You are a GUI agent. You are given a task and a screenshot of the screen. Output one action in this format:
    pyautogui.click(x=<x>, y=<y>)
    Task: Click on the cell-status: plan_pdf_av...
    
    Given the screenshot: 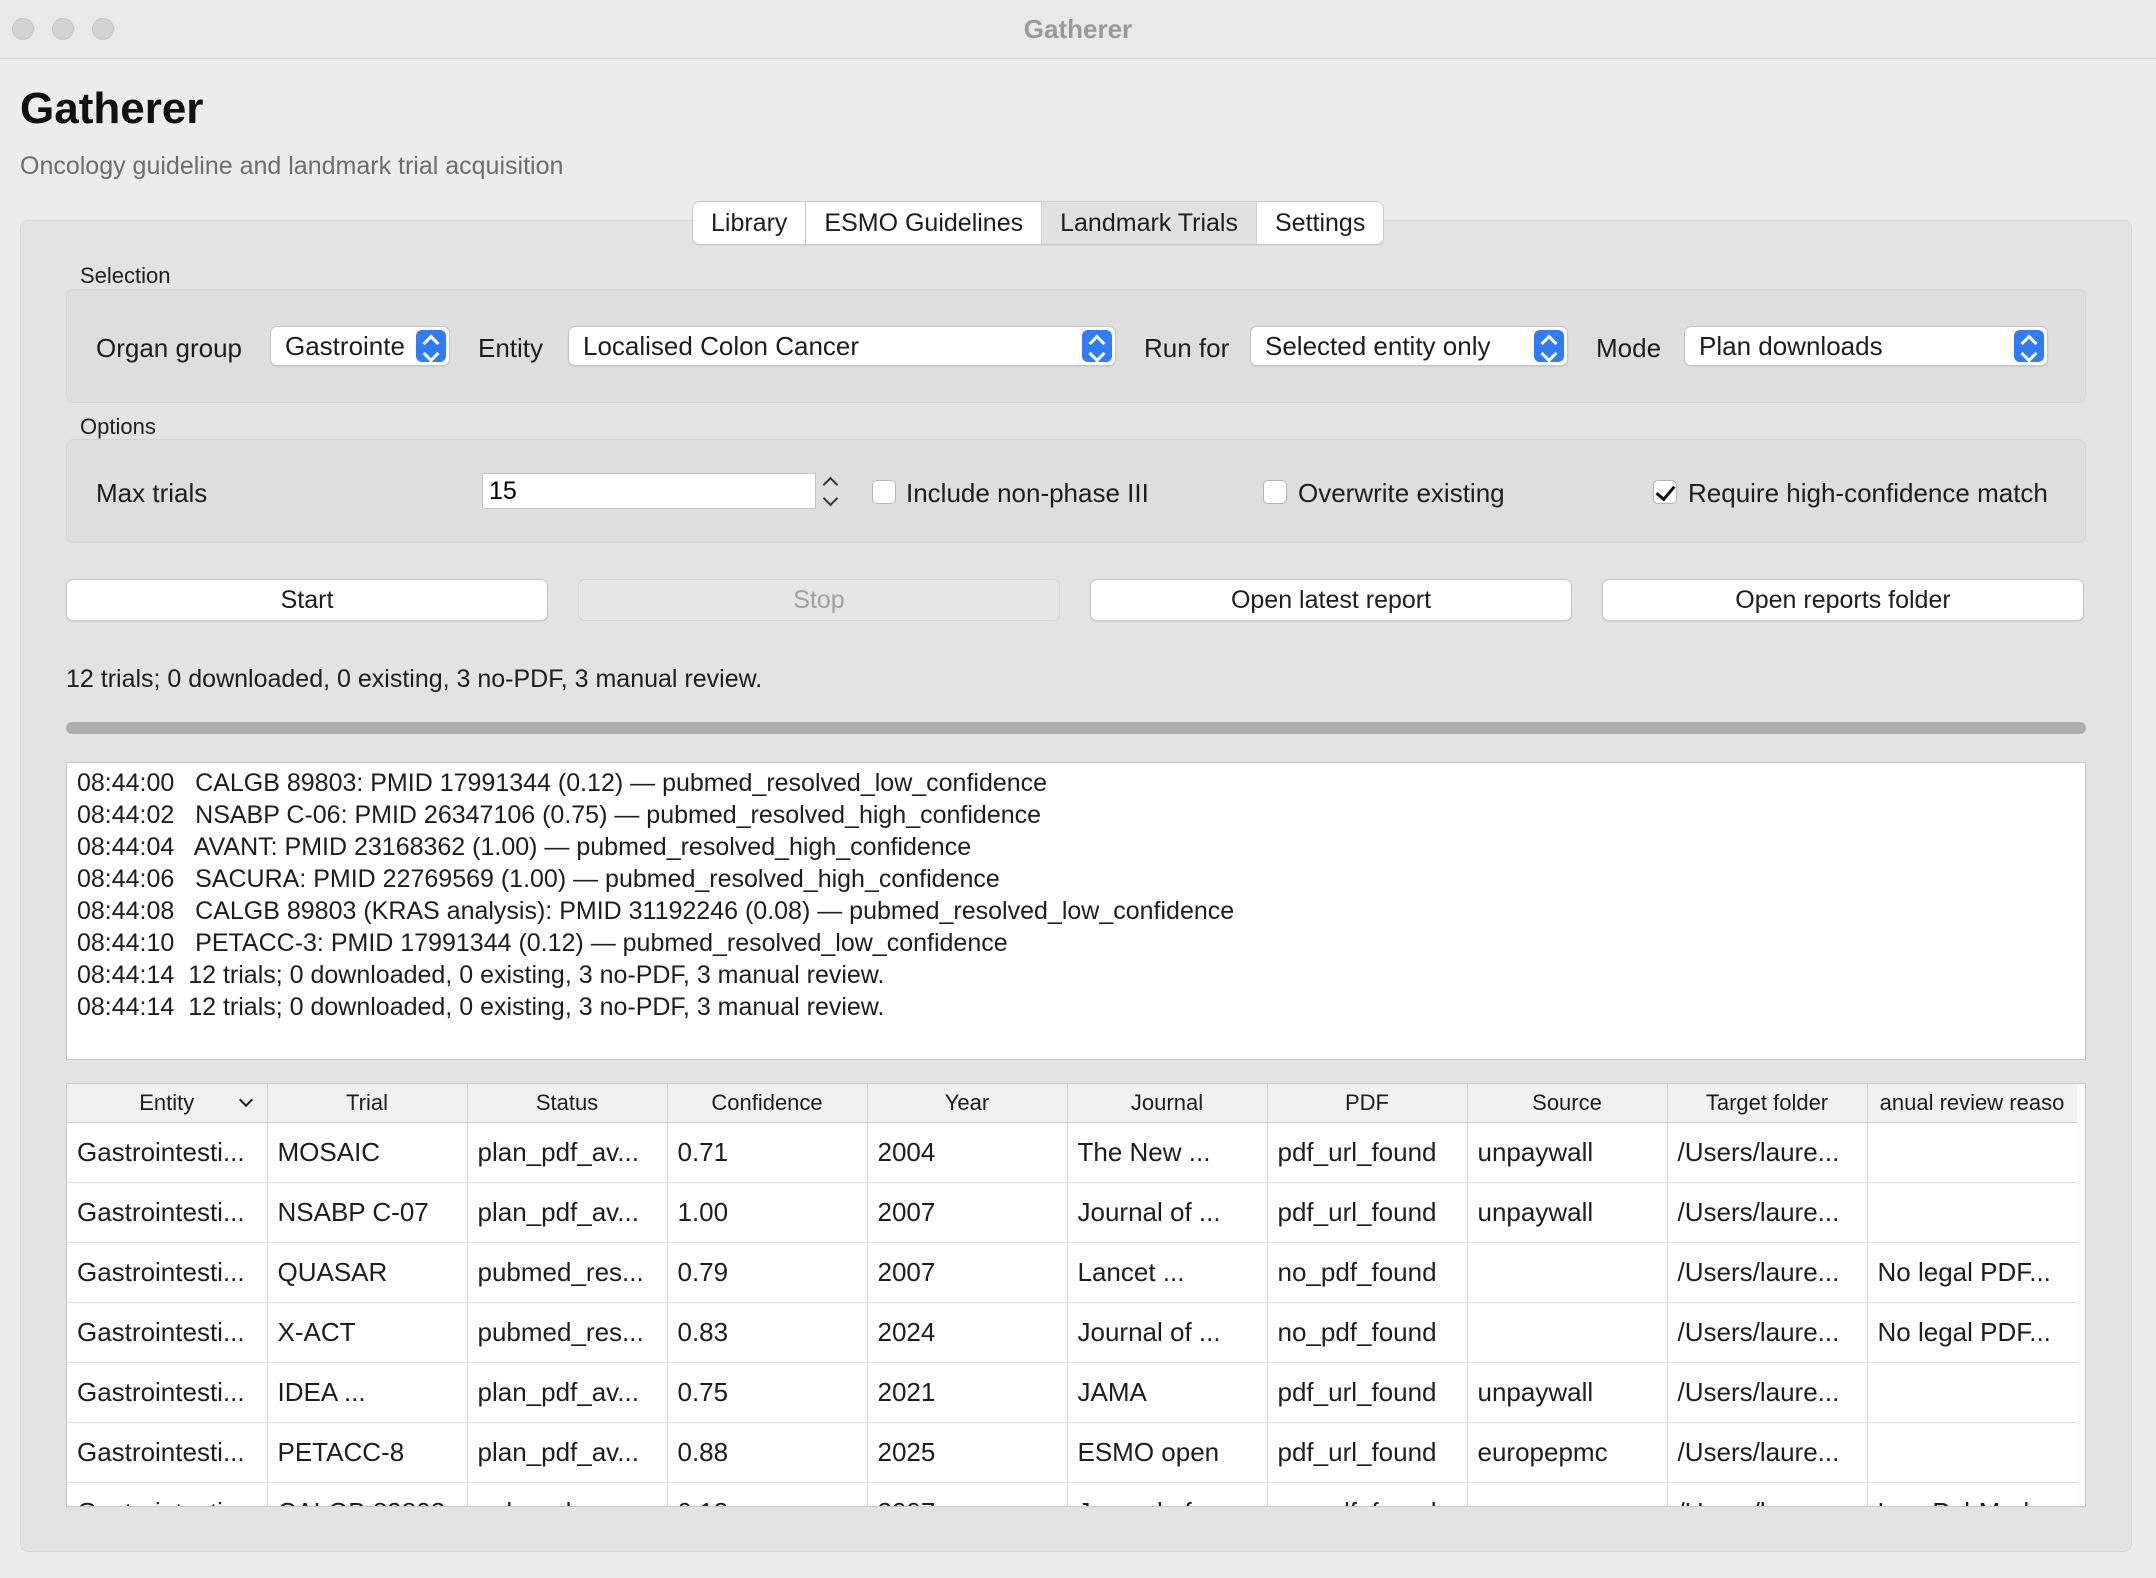 What is the action you would take?
    pyautogui.click(x=567, y=1212)
    